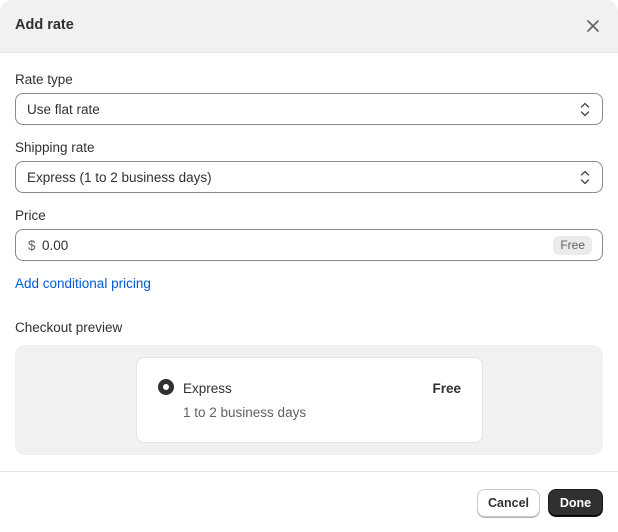 The height and width of the screenshot is (532, 618). What do you see at coordinates (44, 79) in the screenshot?
I see `rate-type-label: Rate type` at bounding box center [44, 79].